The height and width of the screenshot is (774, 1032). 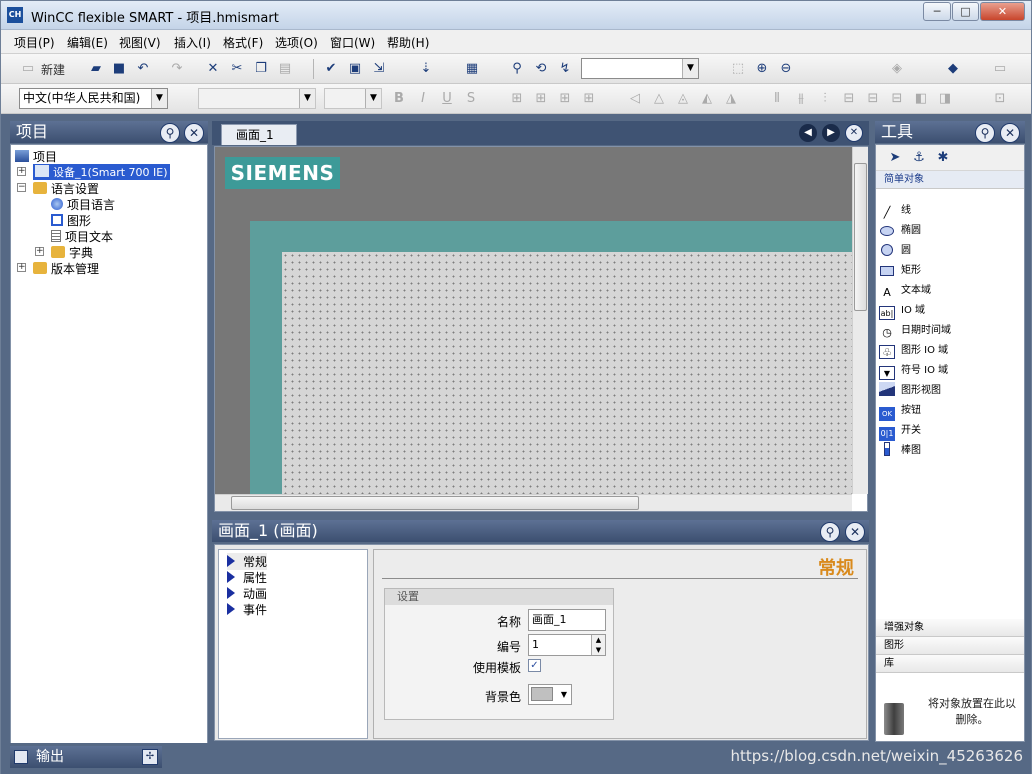 I want to click on horizontal-scrollbar, so click(x=533, y=502).